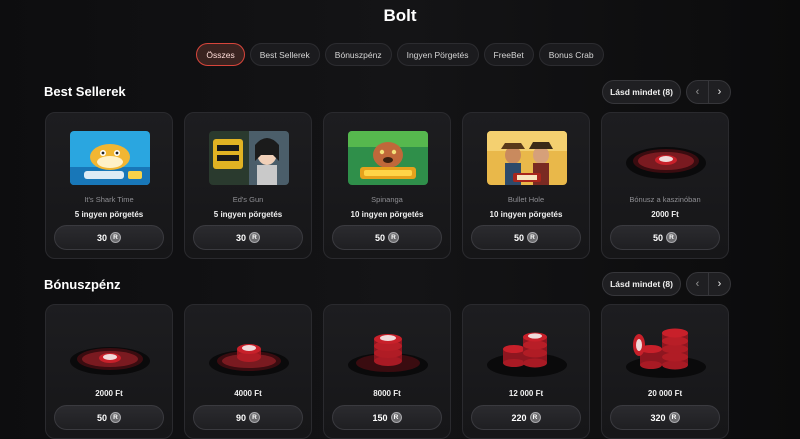 Image resolution: width=800 pixels, height=439 pixels. Describe the element at coordinates (248, 185) in the screenshot. I see `shop-card: Ed's Gun 5 ingyen pörgetés 30 R` at that location.